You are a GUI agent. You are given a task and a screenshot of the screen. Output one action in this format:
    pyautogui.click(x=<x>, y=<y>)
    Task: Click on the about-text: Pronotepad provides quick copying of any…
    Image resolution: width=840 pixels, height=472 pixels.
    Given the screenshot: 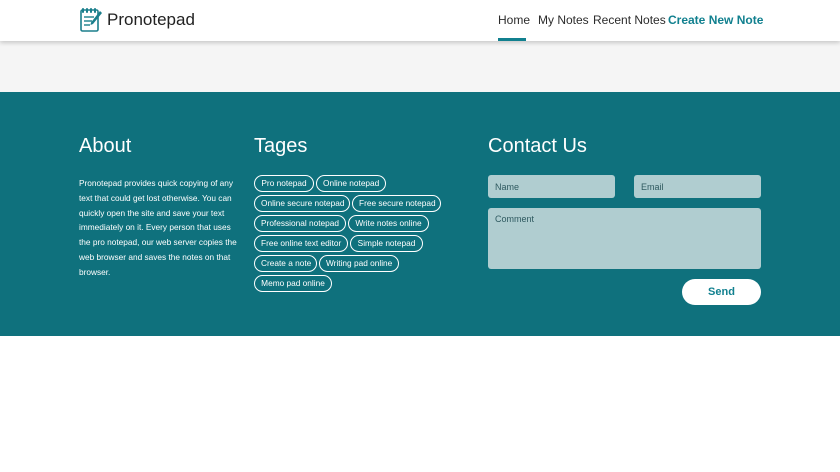 What is the action you would take?
    pyautogui.click(x=158, y=227)
    